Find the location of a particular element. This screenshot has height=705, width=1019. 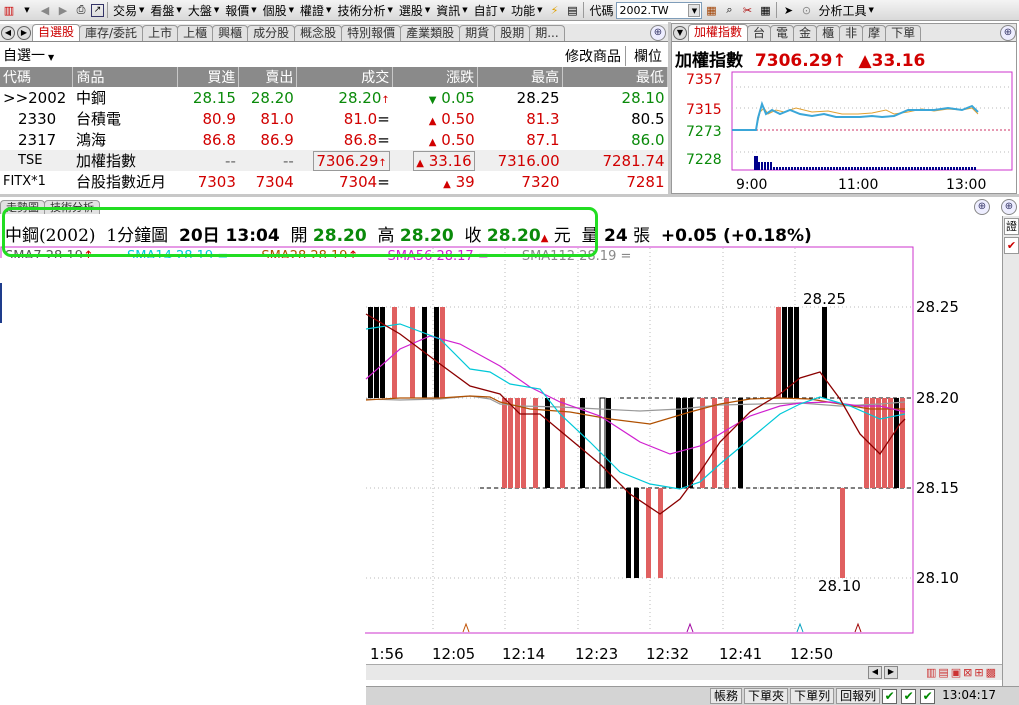

lock-icon: ⊙ is located at coordinates (806, 10).